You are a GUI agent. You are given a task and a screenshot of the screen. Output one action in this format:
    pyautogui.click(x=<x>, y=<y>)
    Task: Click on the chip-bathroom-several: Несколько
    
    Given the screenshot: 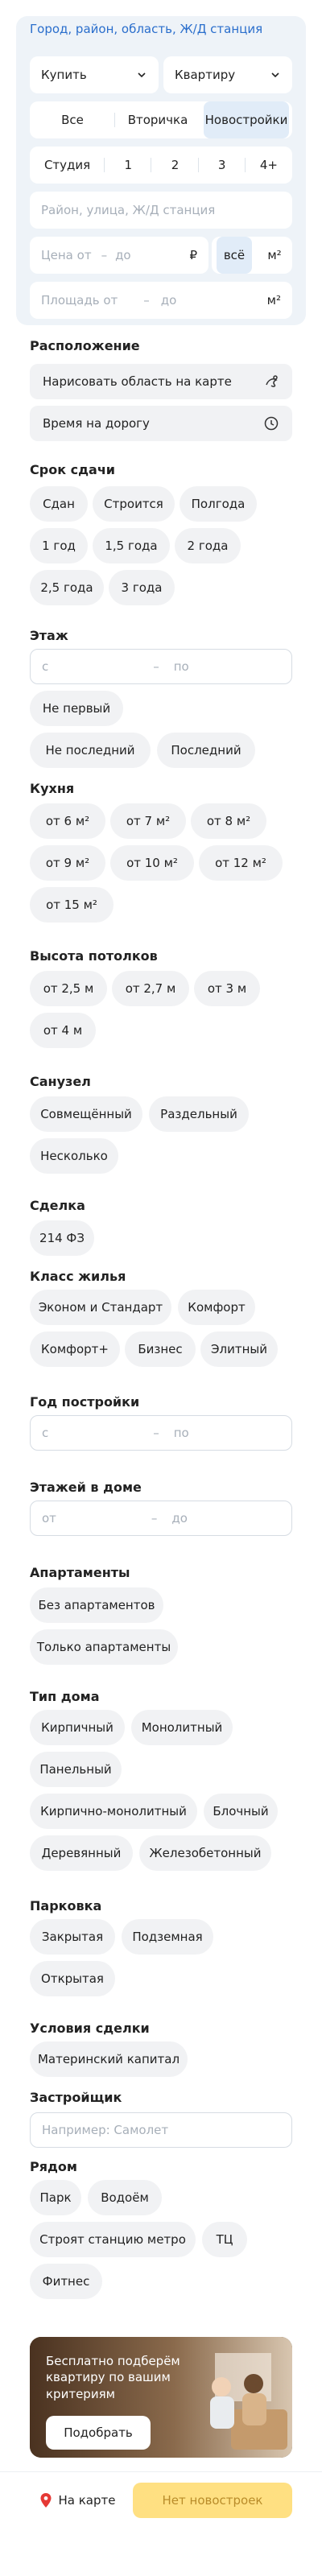 What is the action you would take?
    pyautogui.click(x=74, y=1156)
    